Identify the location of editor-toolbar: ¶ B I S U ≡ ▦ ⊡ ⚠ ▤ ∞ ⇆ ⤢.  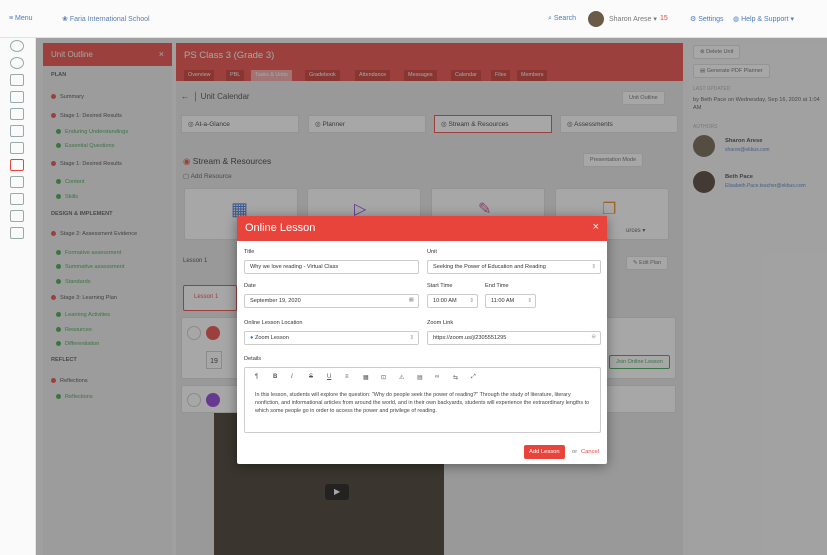
(425, 379).